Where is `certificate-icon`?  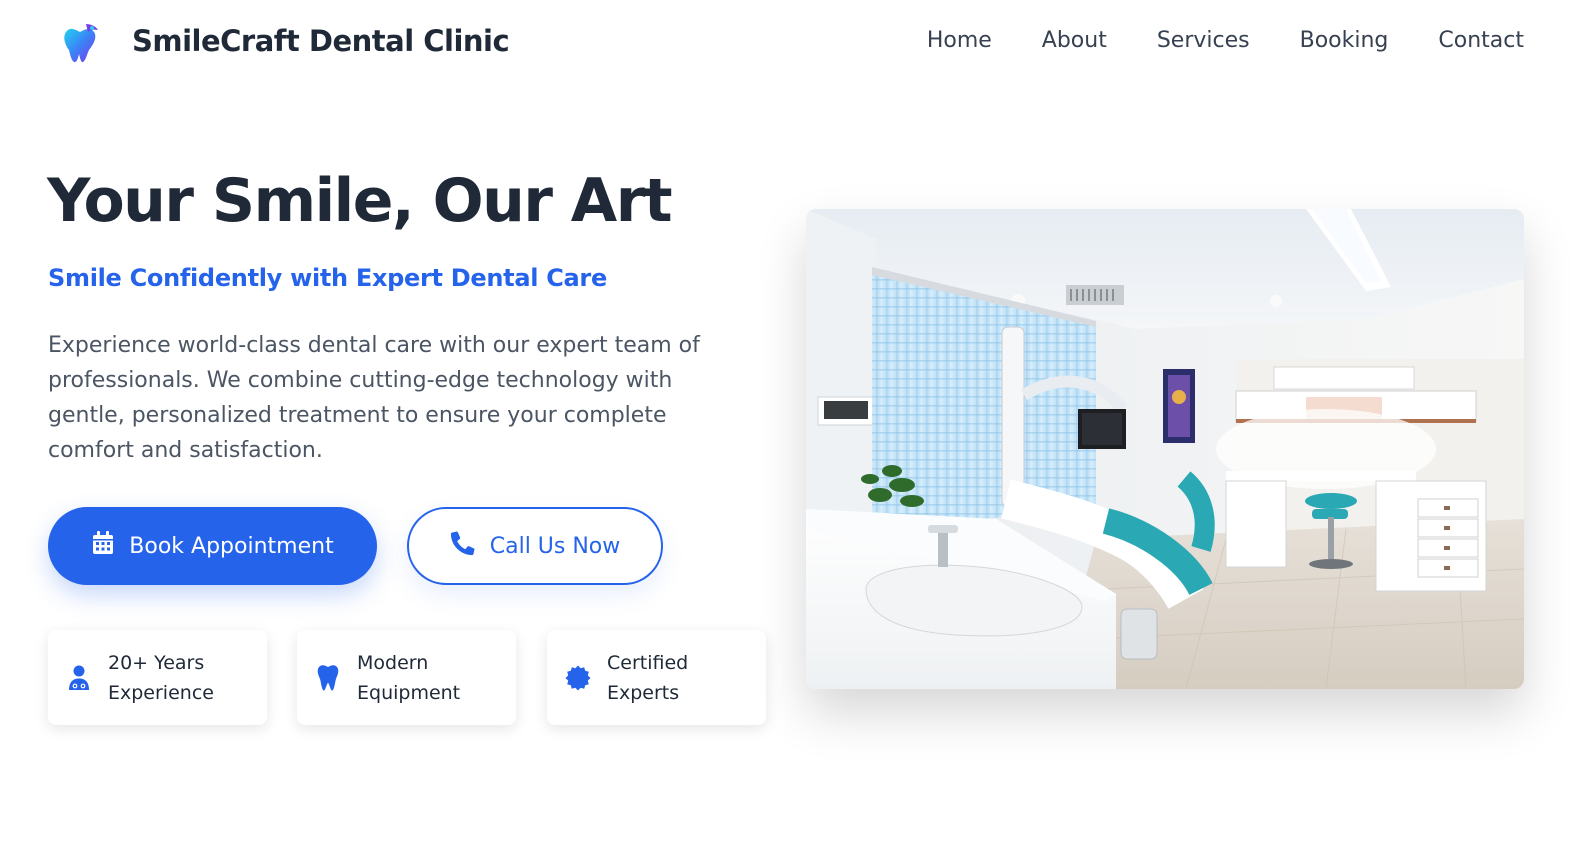 certificate-icon is located at coordinates (578, 678).